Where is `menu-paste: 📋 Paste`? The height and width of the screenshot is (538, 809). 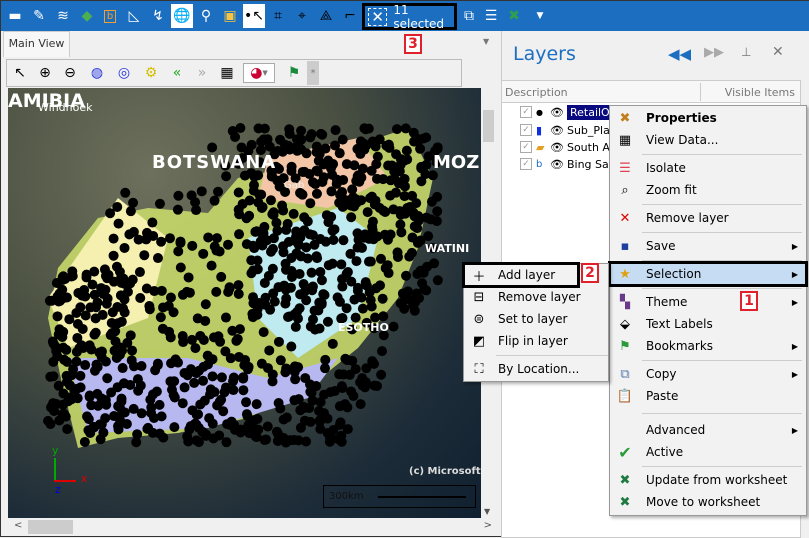
menu-paste: 📋 Paste is located at coordinates (708, 396).